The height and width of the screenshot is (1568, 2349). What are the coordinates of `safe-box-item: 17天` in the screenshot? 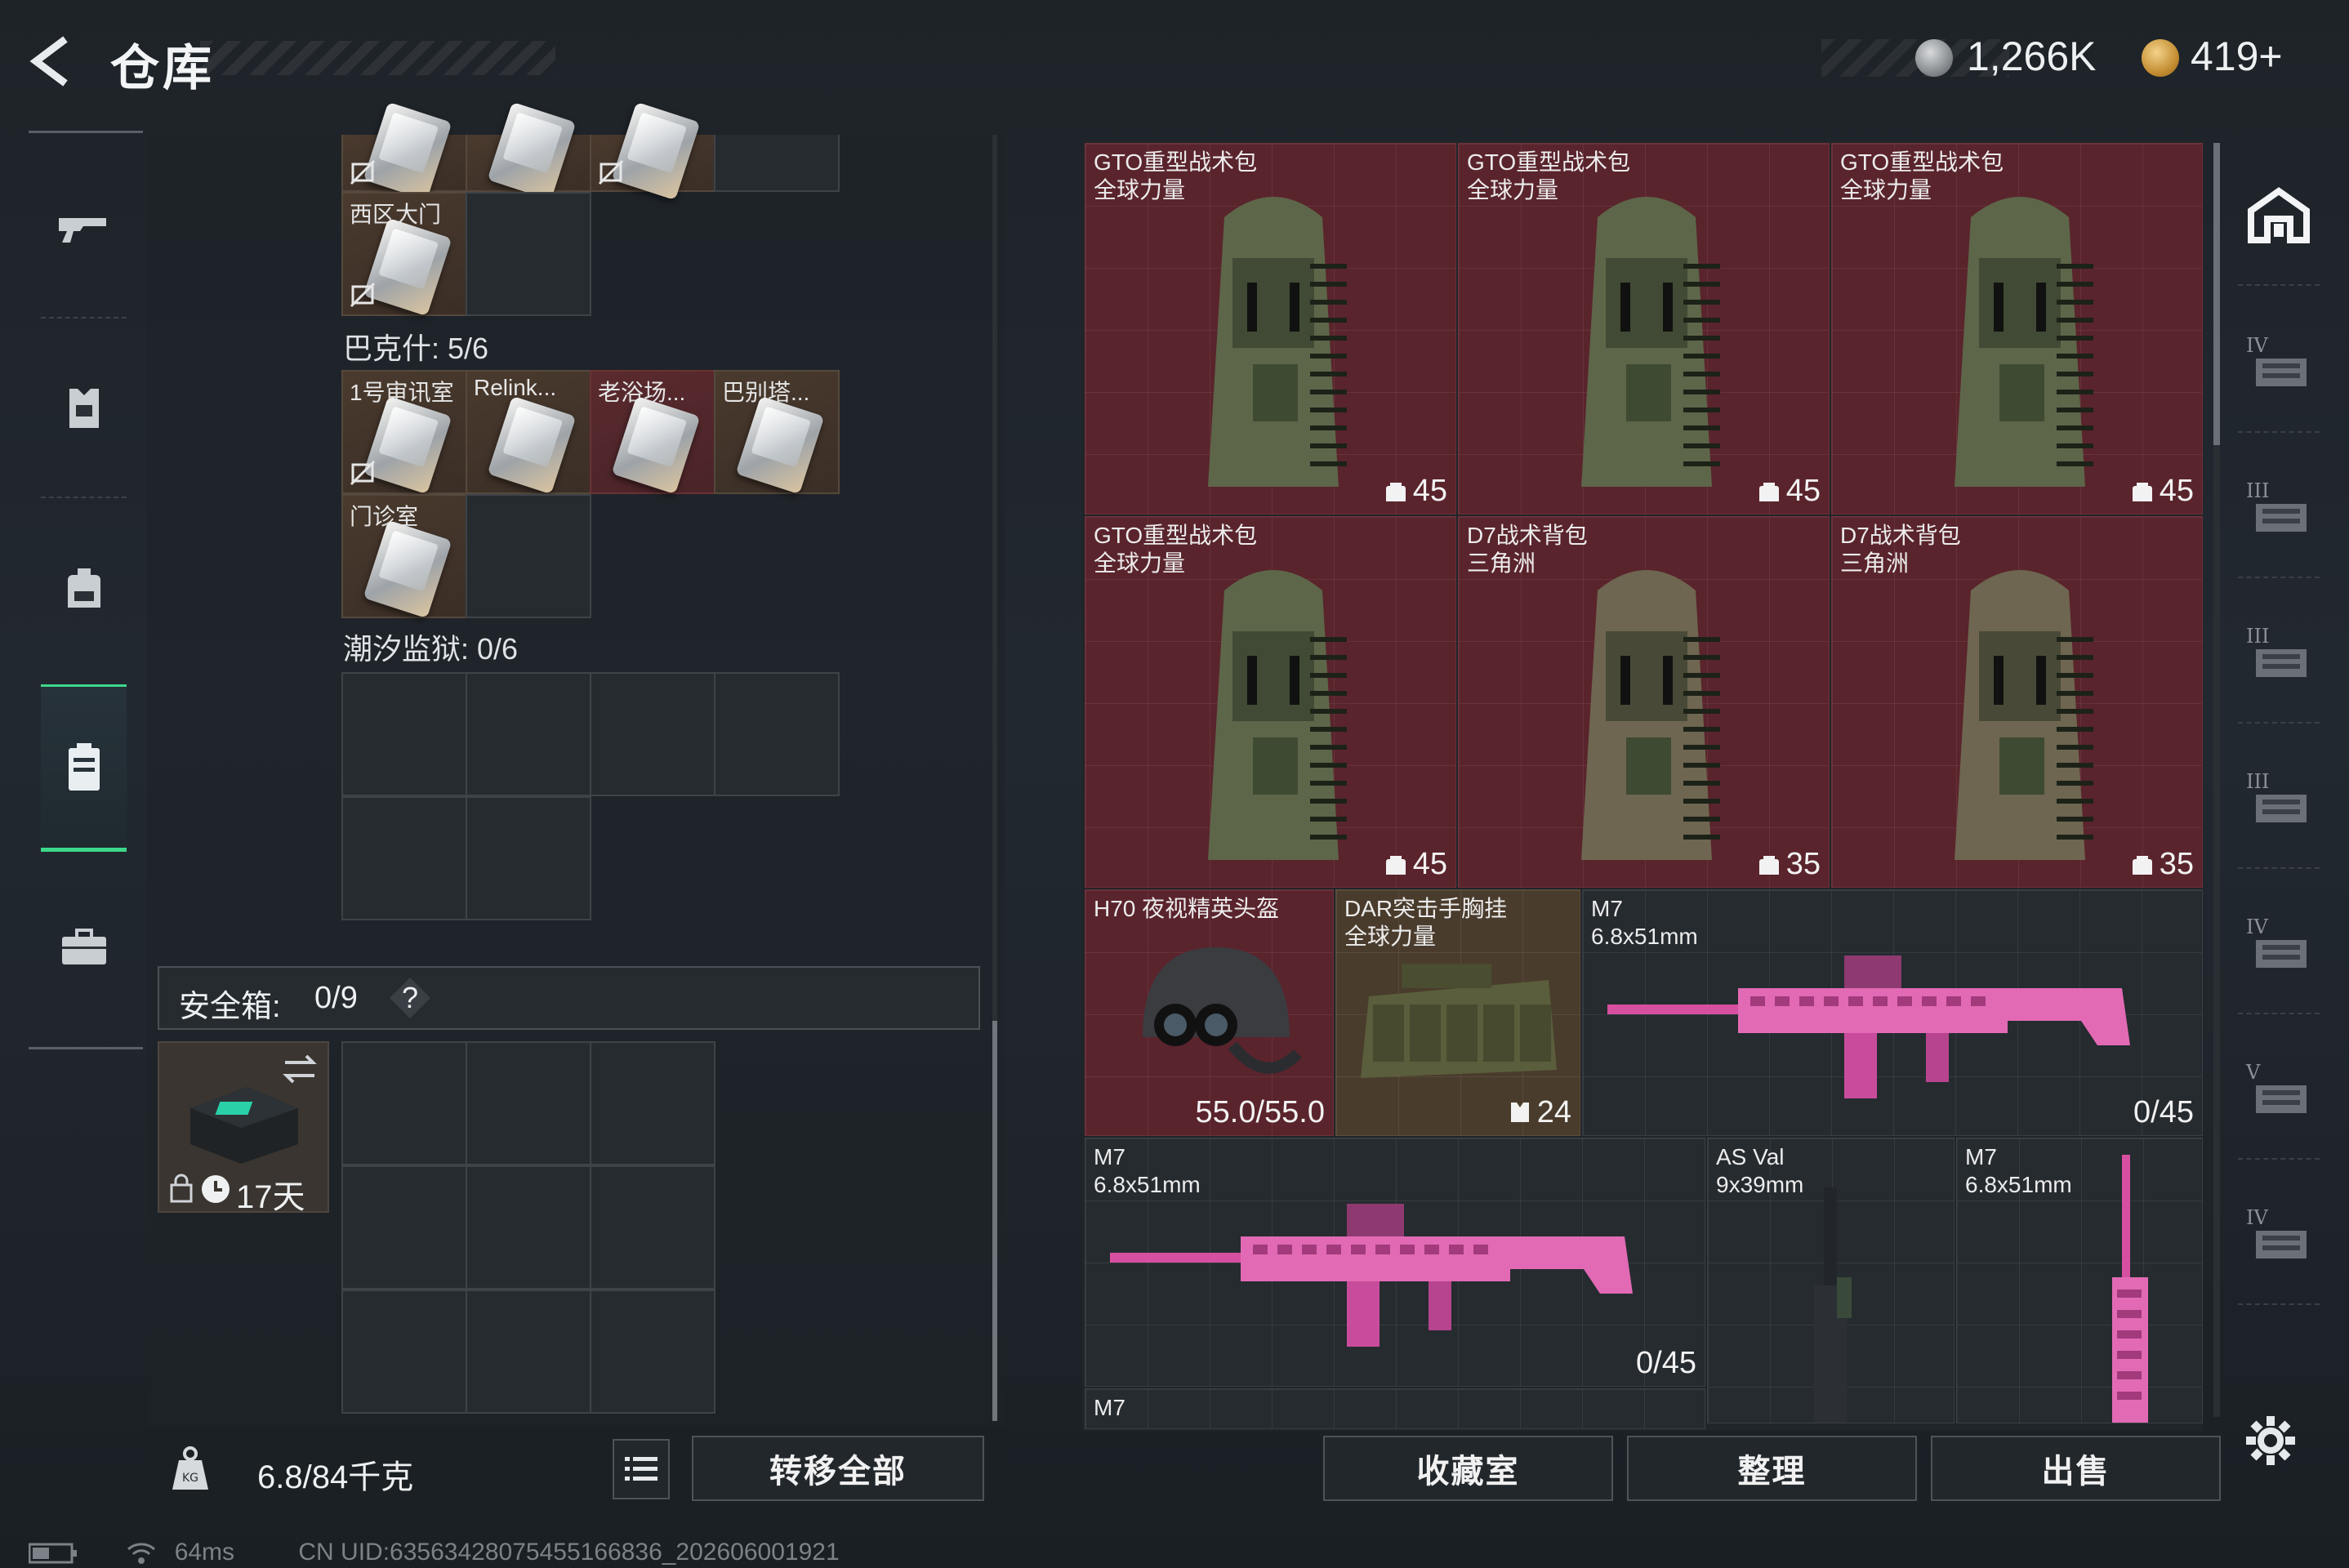 It's located at (243, 1128).